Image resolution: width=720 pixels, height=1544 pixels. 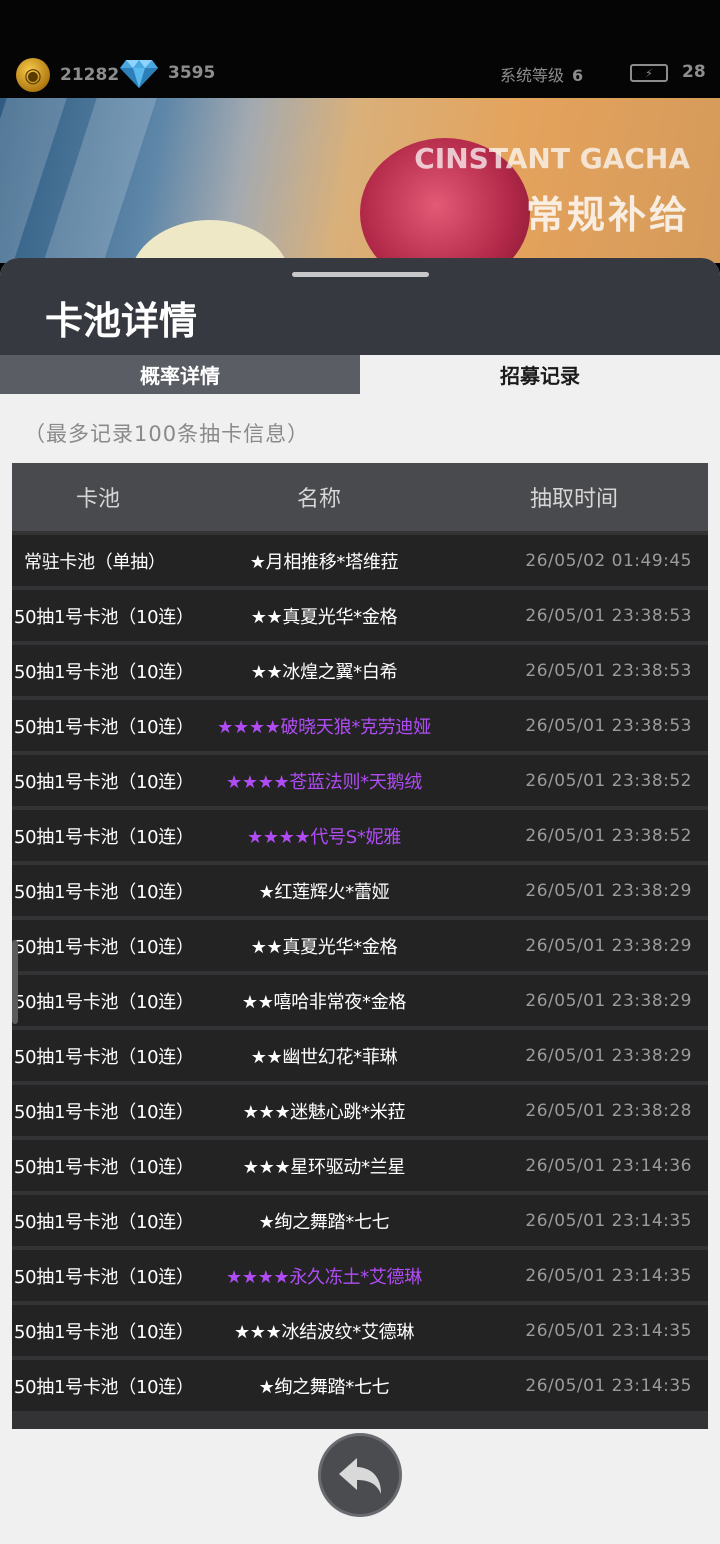 I want to click on row-name: ★★嘻哈非常夜*金格, so click(x=324, y=1002).